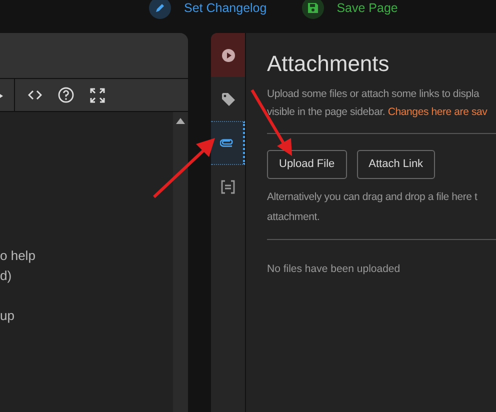 The height and width of the screenshot is (412, 496). Describe the element at coordinates (160, 9) in the screenshot. I see `pencil-icon` at that location.